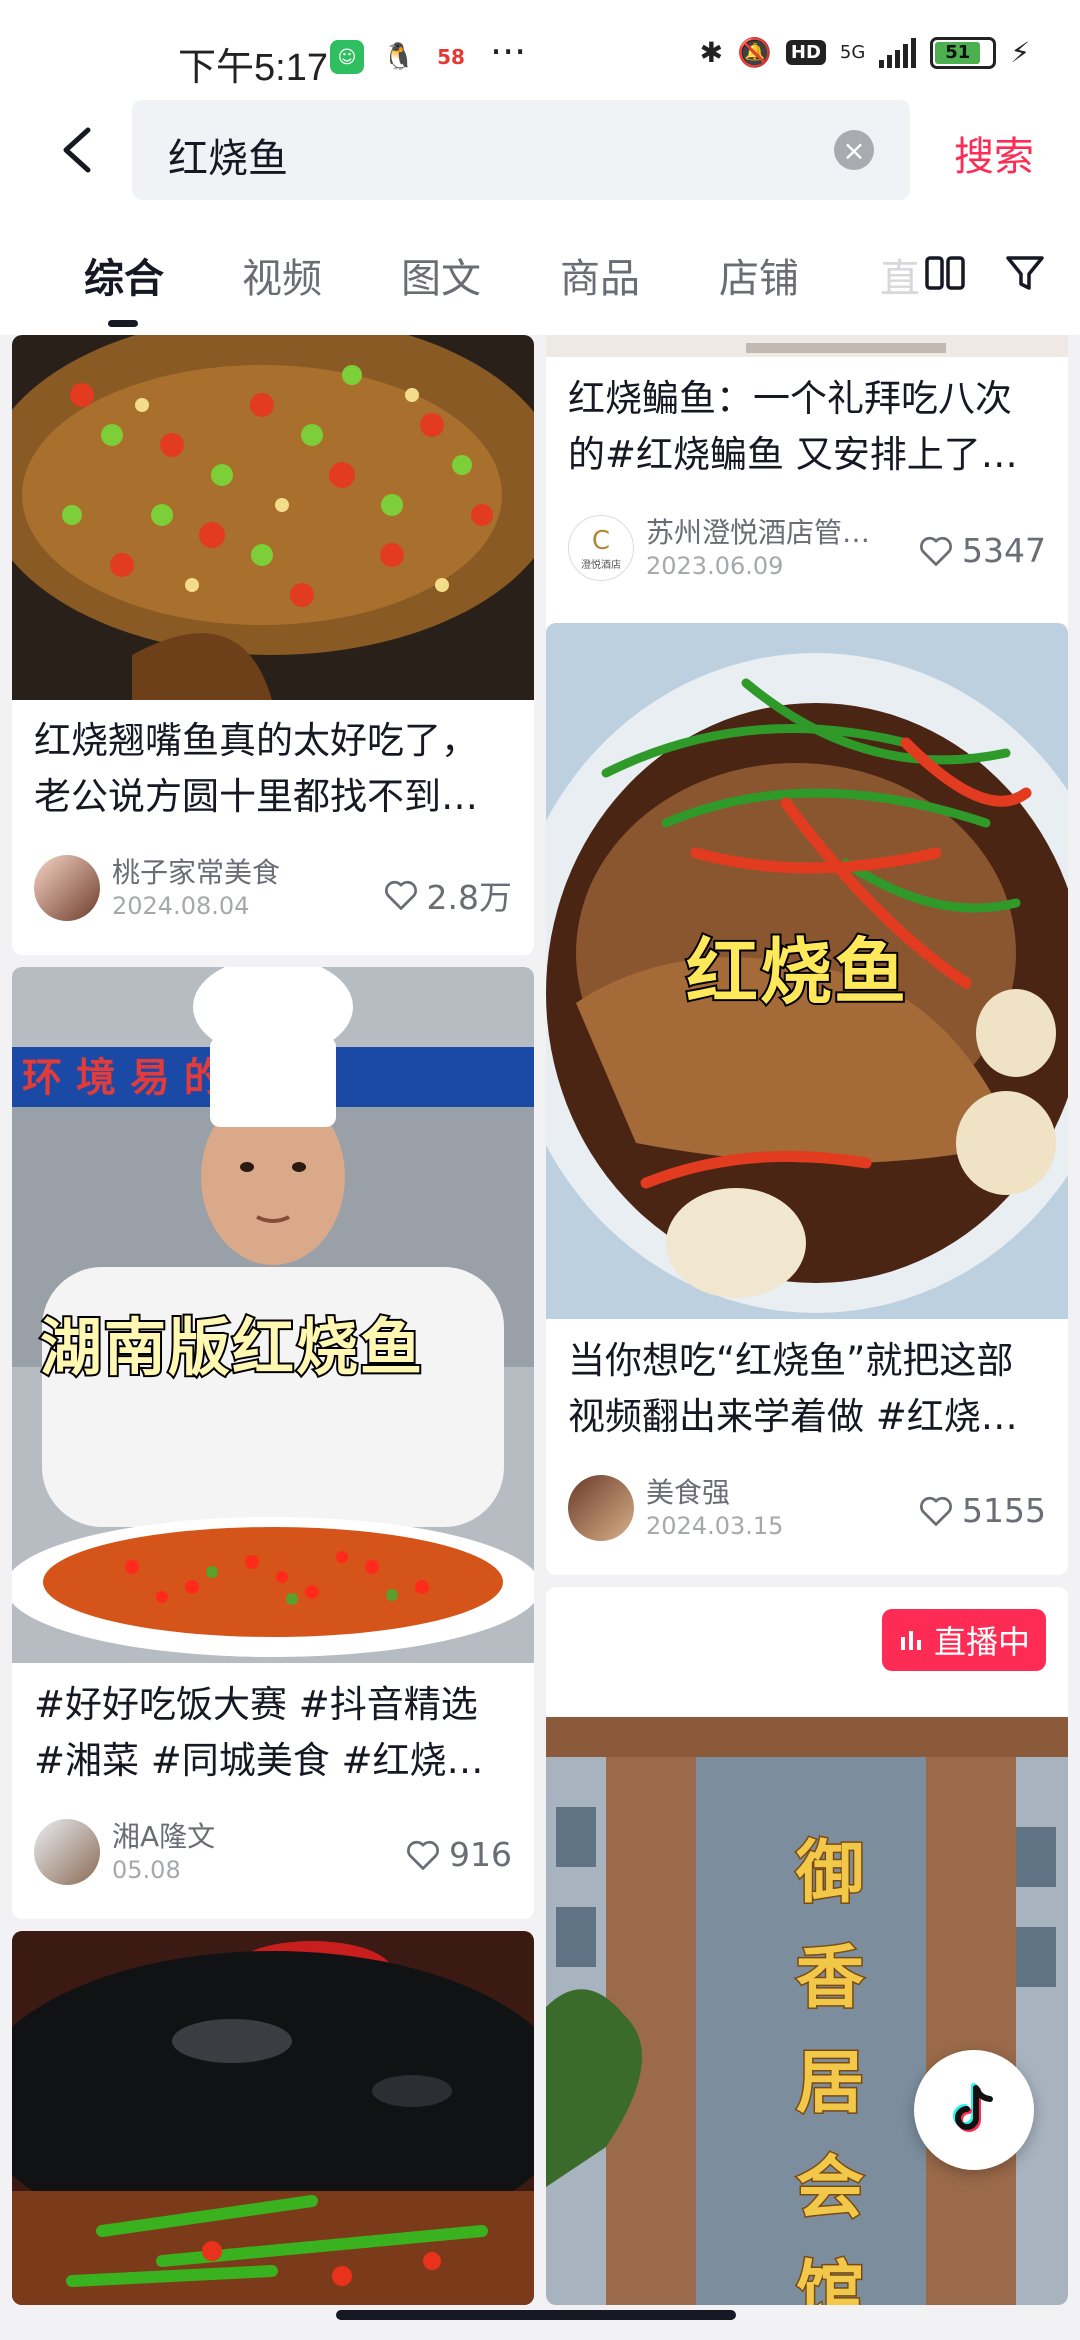 The height and width of the screenshot is (2340, 1080). What do you see at coordinates (600, 275) in the screenshot?
I see `tab-goods: 商品` at bounding box center [600, 275].